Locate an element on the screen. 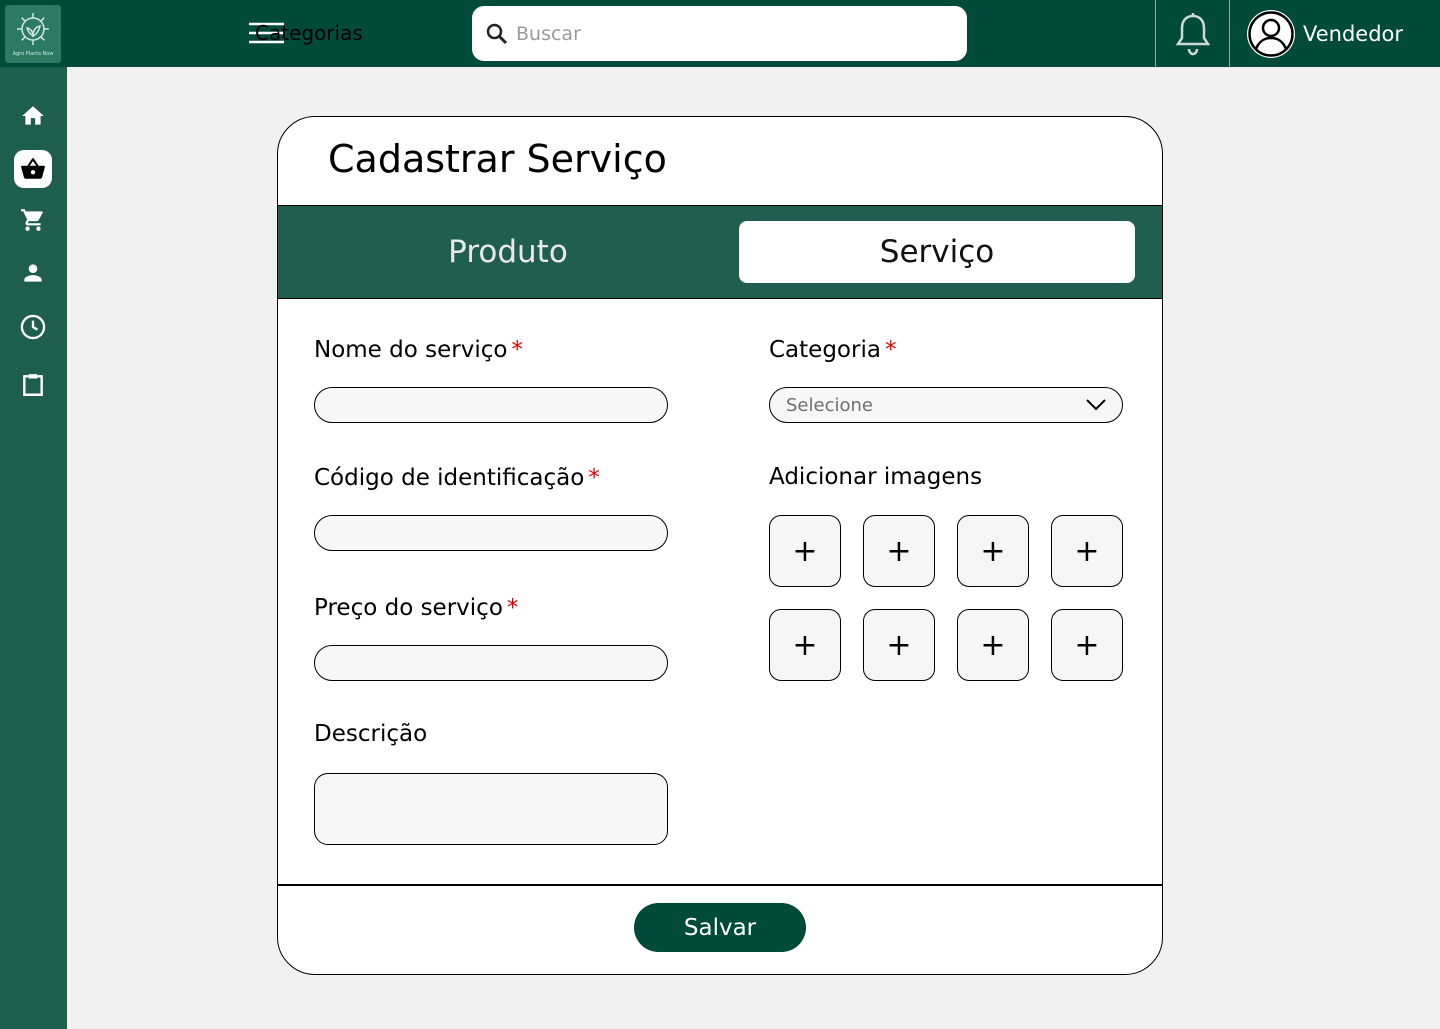  cart-icon is located at coordinates (32, 220).